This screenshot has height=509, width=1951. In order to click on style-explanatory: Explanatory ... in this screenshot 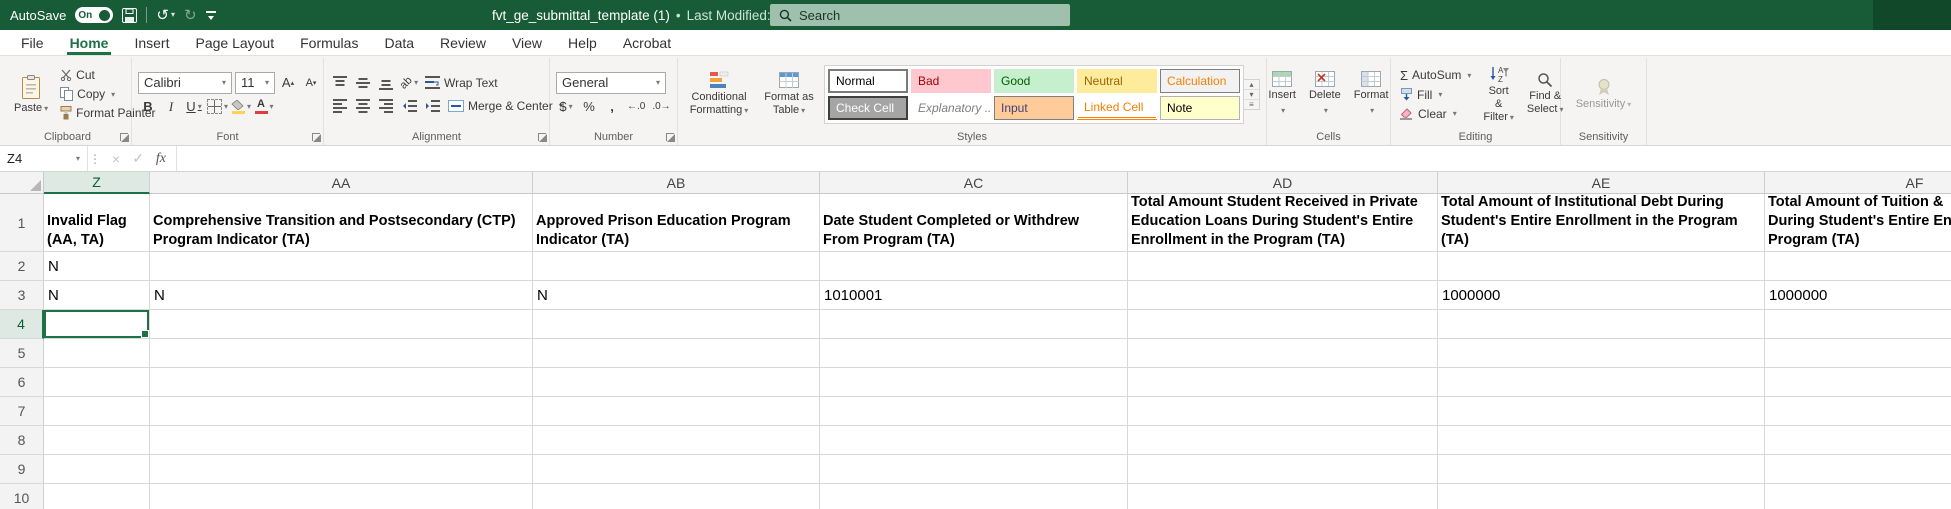, I will do `click(951, 107)`.